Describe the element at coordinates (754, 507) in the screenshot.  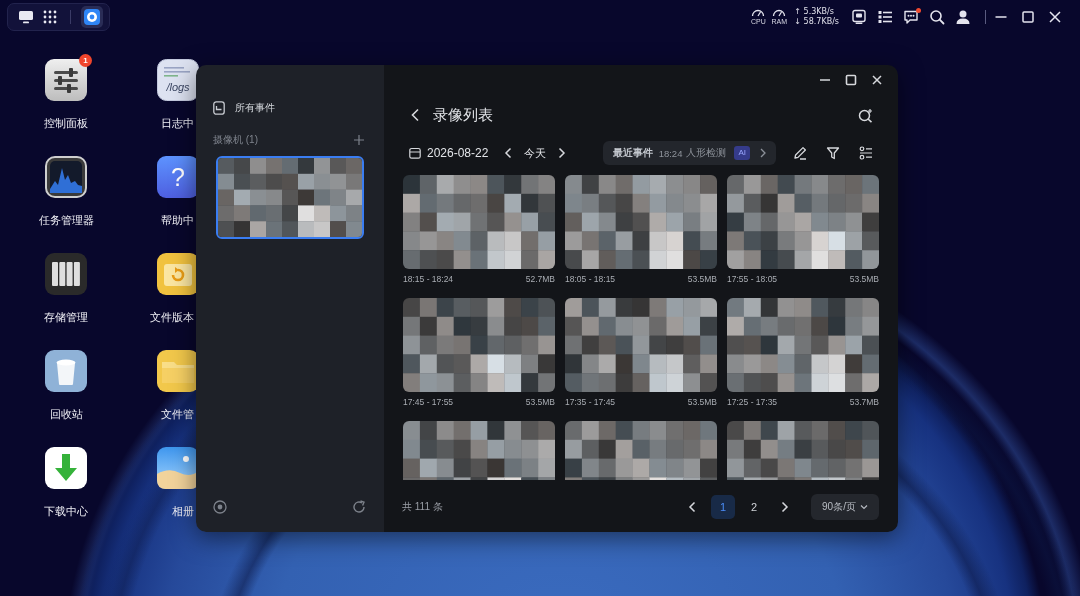
I see `page-button: 2` at that location.